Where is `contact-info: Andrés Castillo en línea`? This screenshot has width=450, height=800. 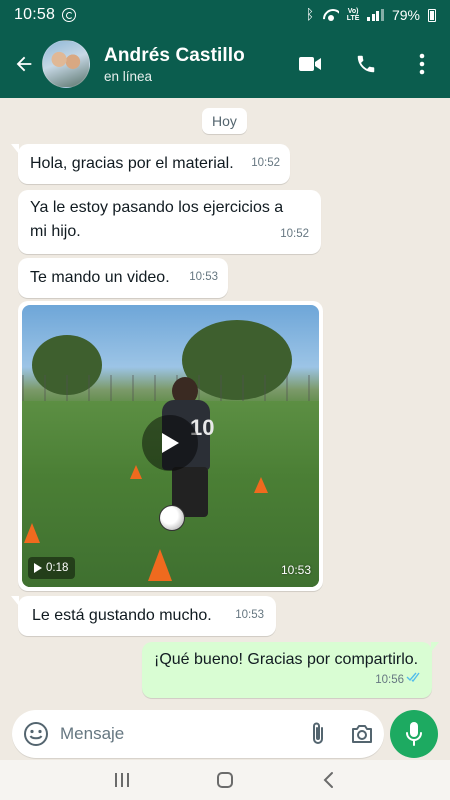
contact-info: Andrés Castillo en línea is located at coordinates (174, 64).